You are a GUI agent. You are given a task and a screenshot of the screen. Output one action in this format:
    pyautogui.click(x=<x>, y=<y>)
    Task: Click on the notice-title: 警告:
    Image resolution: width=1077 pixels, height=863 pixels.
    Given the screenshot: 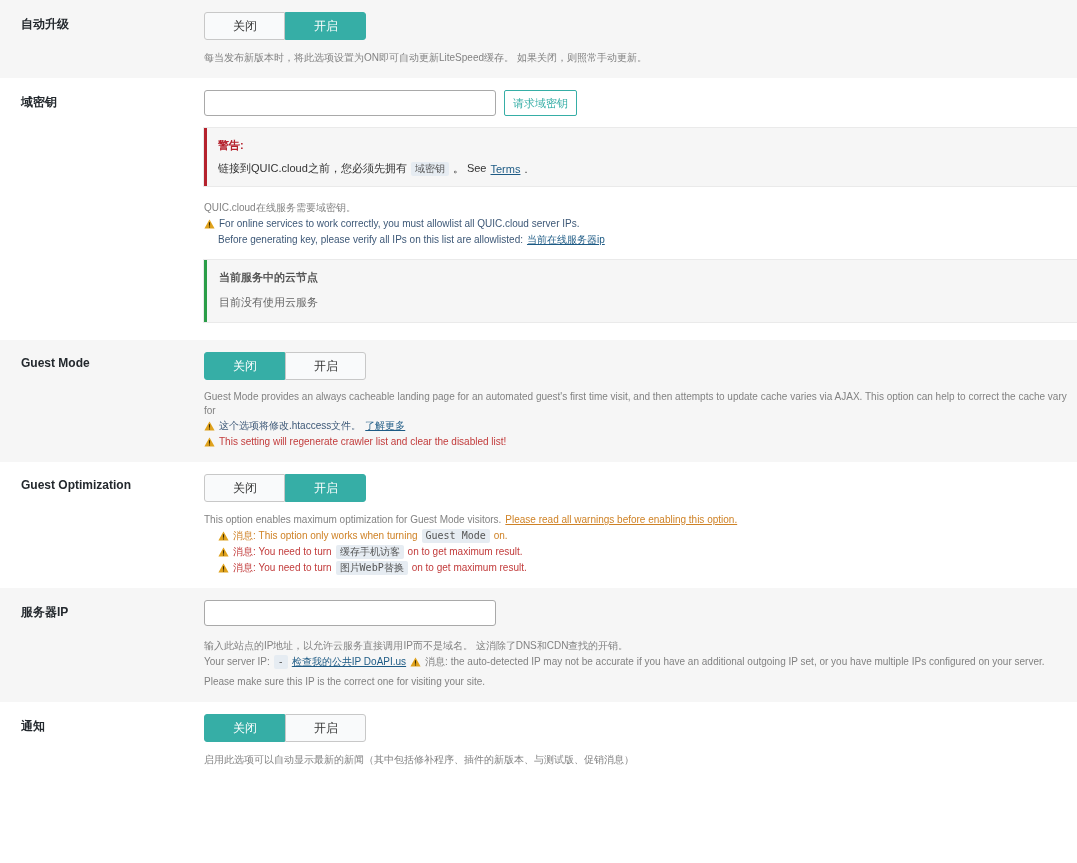 What is the action you would take?
    pyautogui.click(x=231, y=145)
    